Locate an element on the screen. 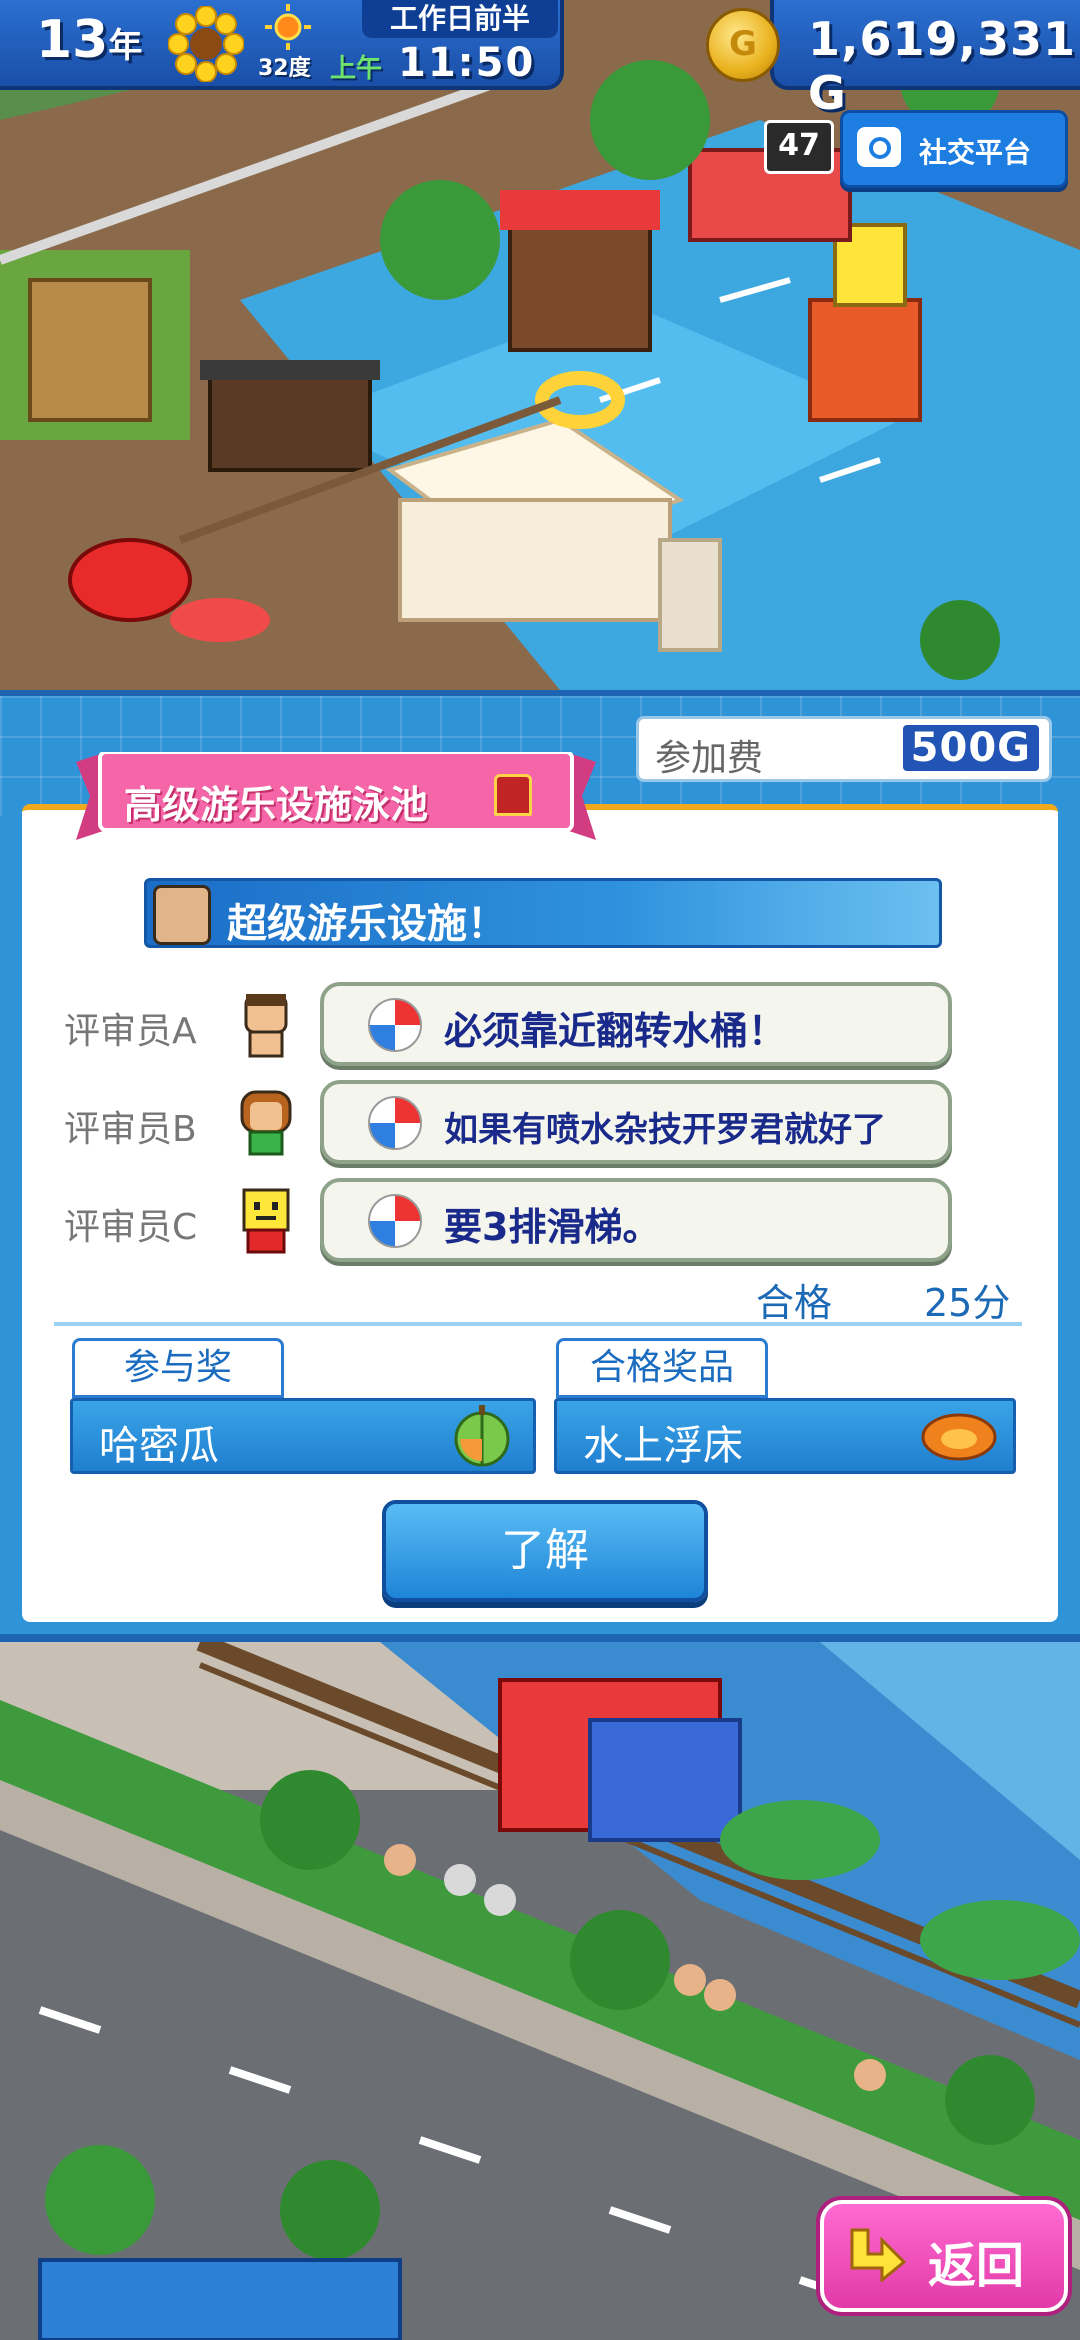 This screenshot has height=2340, width=1080. pass-prize-tab: 合格奖品 is located at coordinates (662, 1368).